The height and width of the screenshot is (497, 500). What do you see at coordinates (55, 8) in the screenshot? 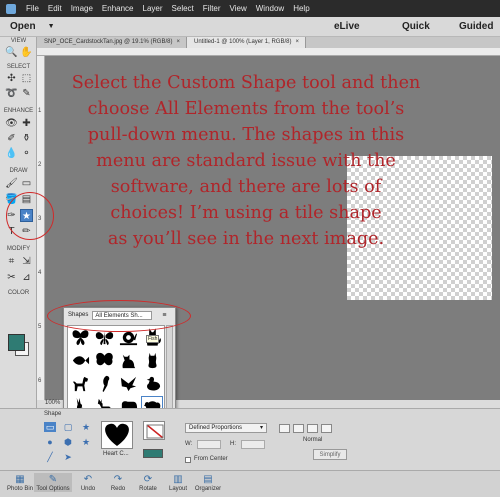
I see `menu-edit: Edit` at bounding box center [55, 8].